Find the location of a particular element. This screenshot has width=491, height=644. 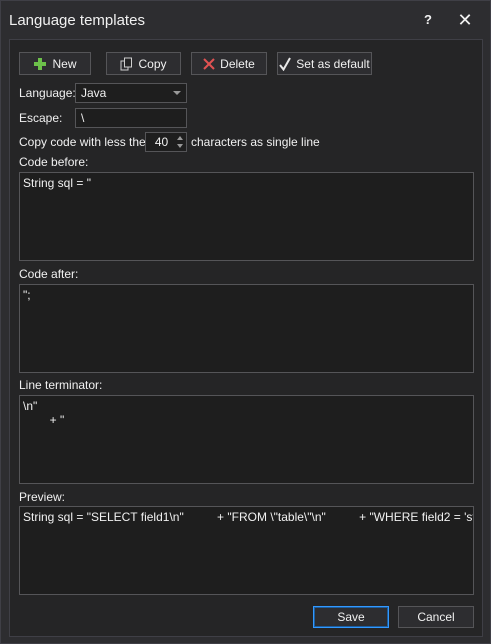

copy-icon is located at coordinates (126, 63).